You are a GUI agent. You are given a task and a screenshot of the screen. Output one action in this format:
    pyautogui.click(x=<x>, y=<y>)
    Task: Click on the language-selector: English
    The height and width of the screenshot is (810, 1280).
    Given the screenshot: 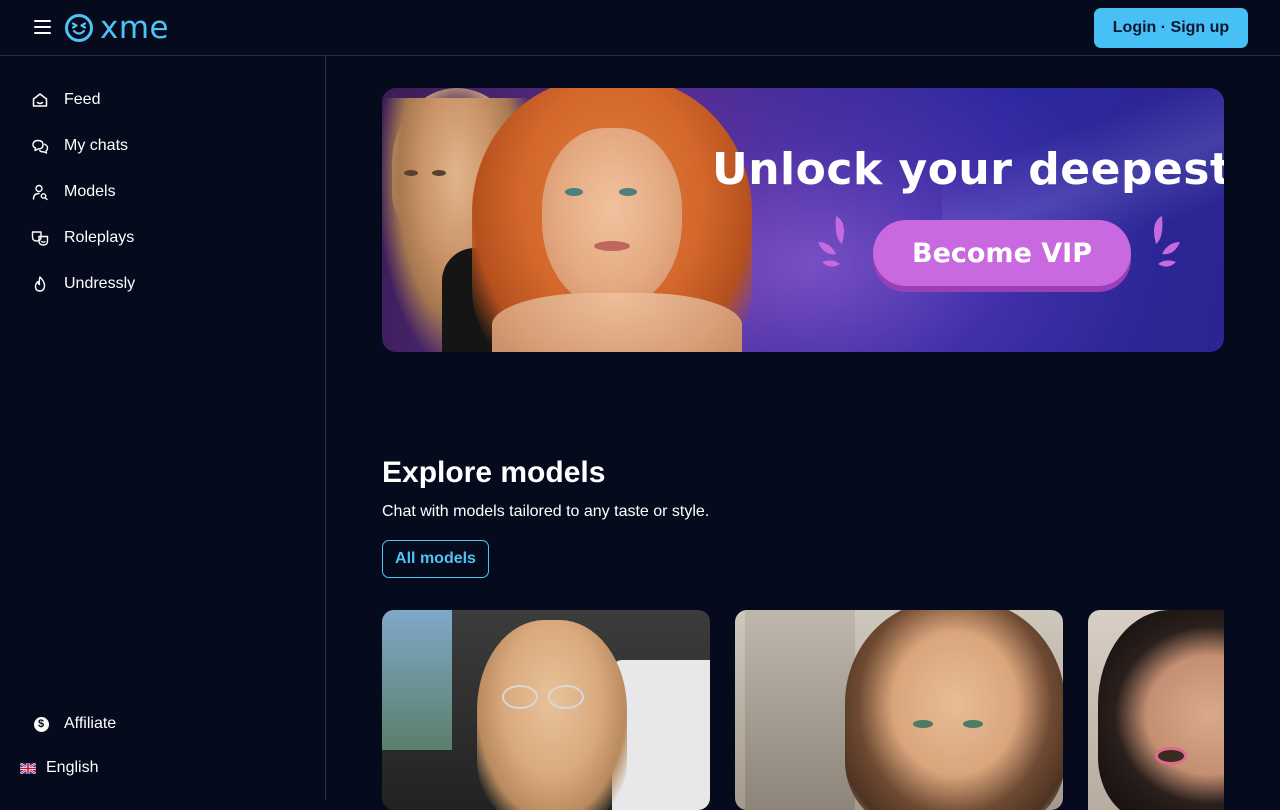 What is the action you would take?
    pyautogui.click(x=59, y=768)
    